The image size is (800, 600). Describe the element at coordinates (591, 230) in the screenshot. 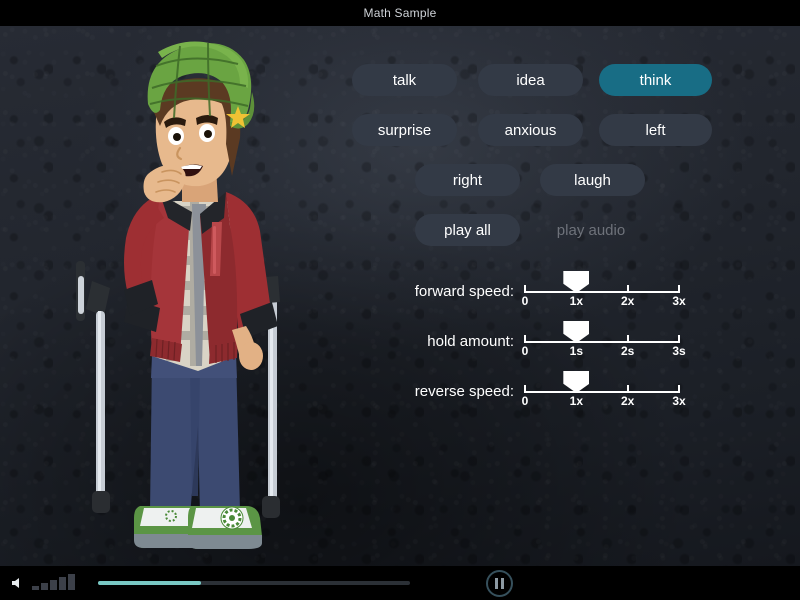

I see `button-play-audio: play audio` at that location.